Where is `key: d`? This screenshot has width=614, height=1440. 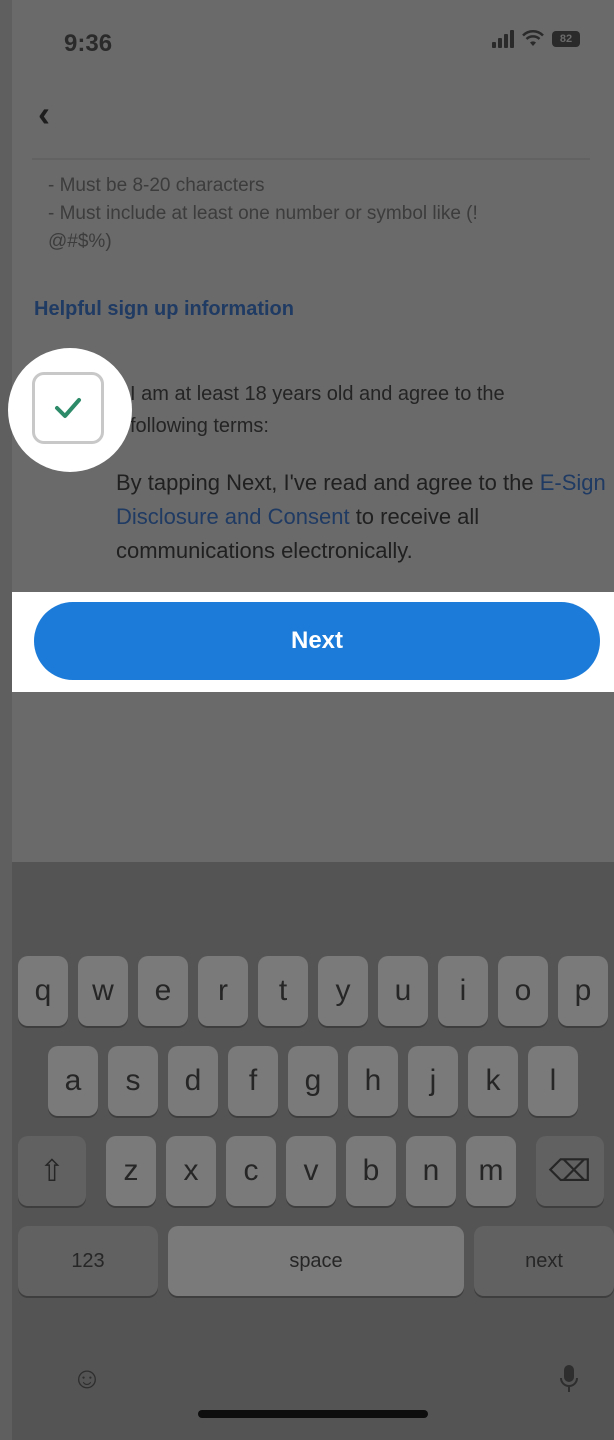 key: d is located at coordinates (193, 1081).